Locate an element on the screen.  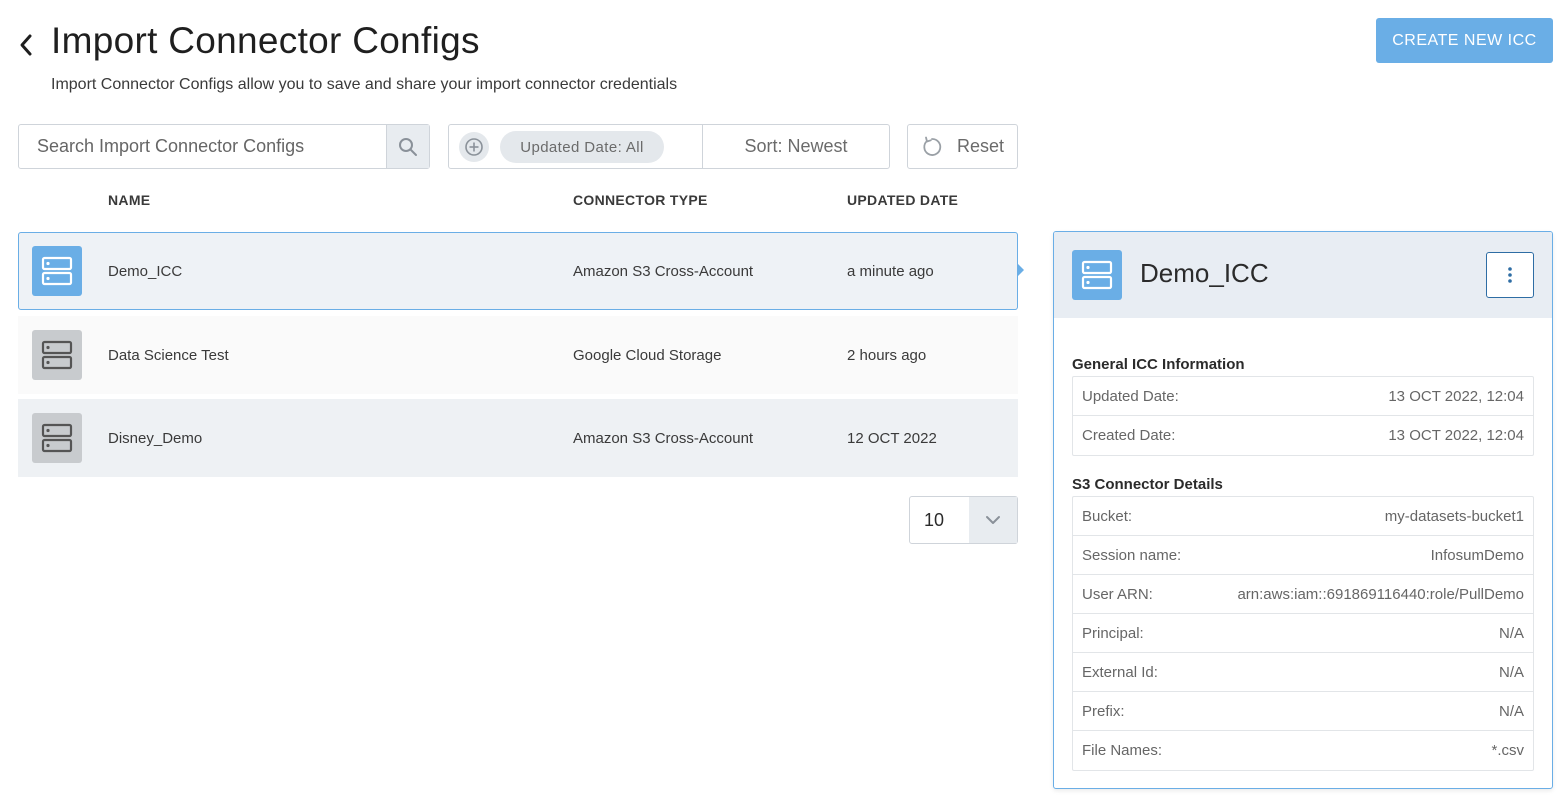
info-row-file-names: File Names: *.csv is located at coordinates (1303, 750).